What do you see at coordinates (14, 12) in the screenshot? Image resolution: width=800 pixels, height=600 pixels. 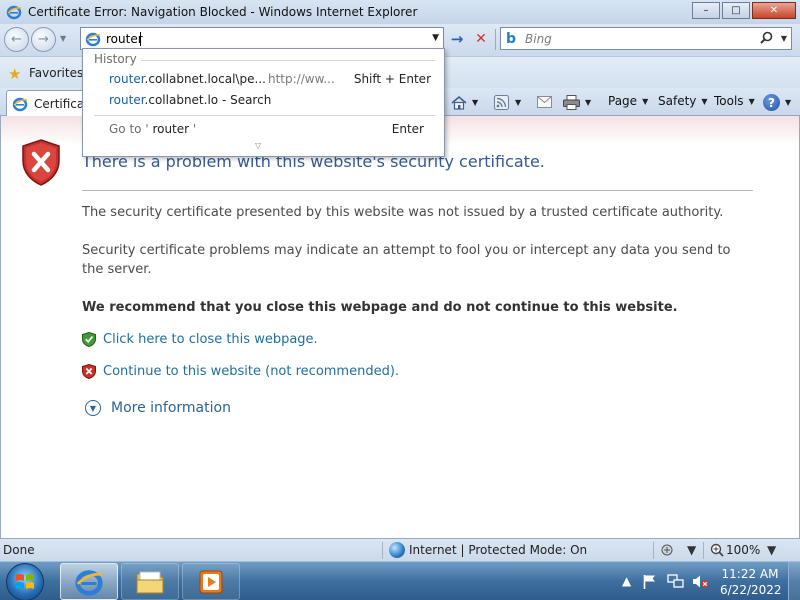 I see `ie-logo-icon` at bounding box center [14, 12].